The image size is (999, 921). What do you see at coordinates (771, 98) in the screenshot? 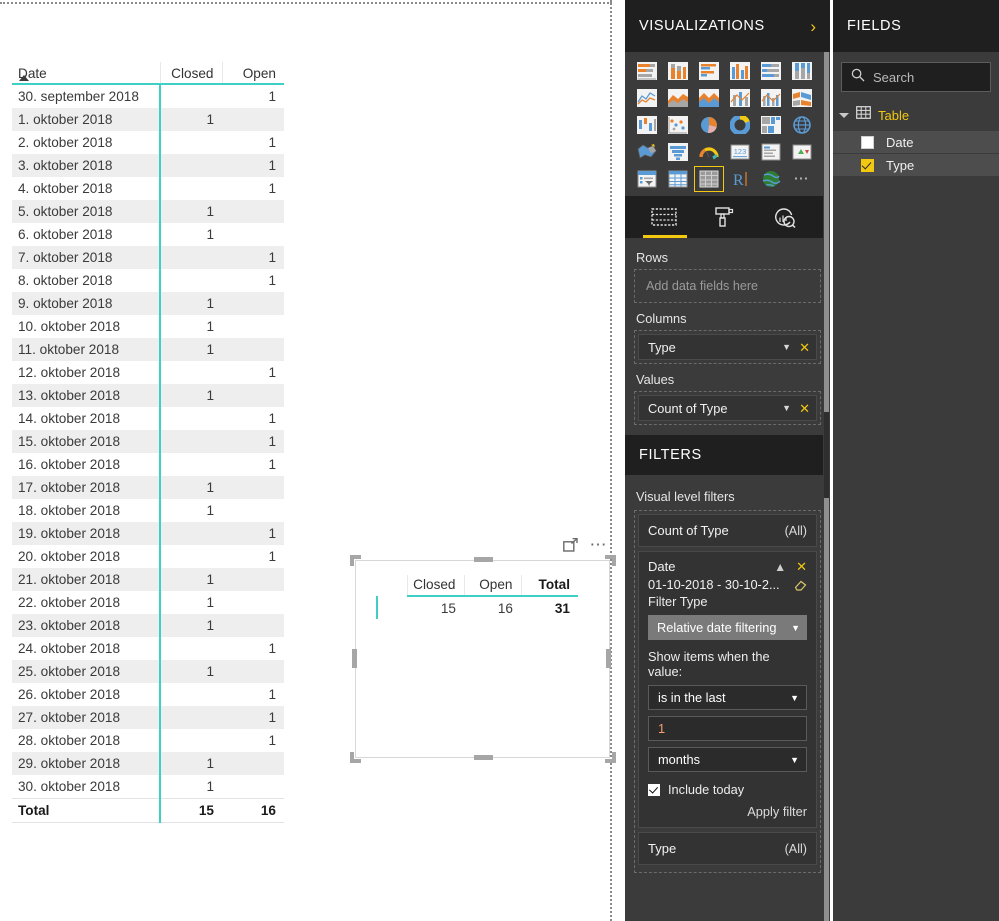
I see `viz-icon-line-and-clustered-column-chart` at bounding box center [771, 98].